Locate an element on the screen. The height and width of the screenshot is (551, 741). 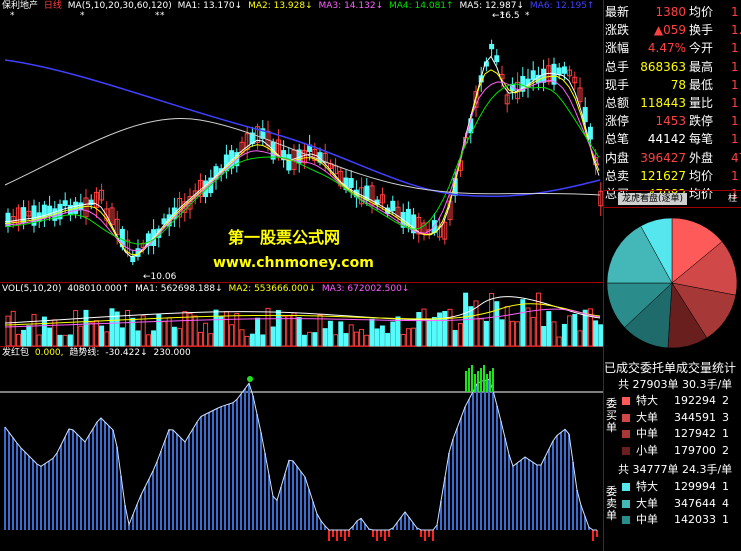
volume-value: 408010.000↑ is located at coordinates (98, 289).